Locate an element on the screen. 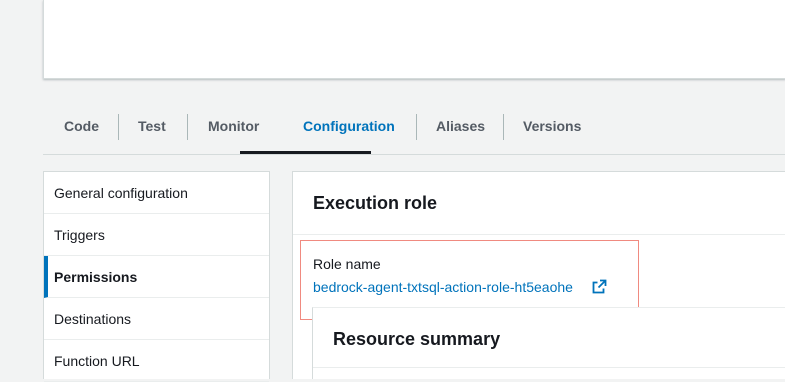  tab-versions: Versions is located at coordinates (552, 126).